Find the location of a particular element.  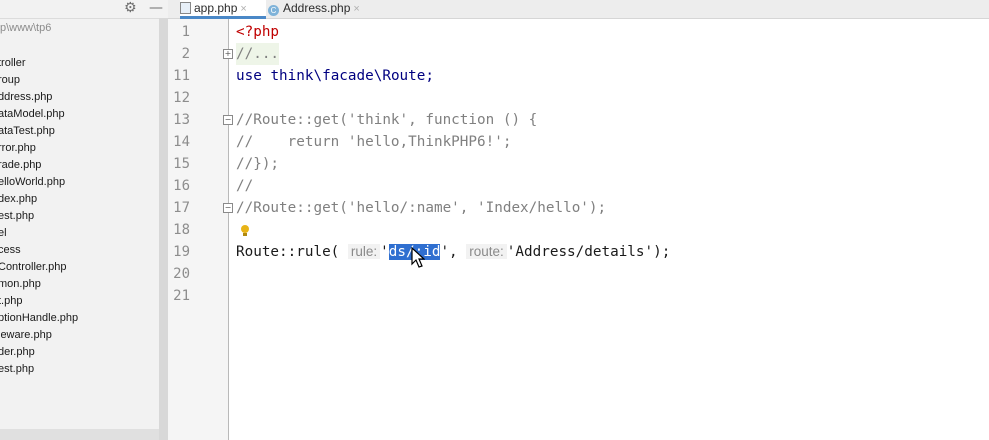

lightbulb-icon is located at coordinates (245, 231).